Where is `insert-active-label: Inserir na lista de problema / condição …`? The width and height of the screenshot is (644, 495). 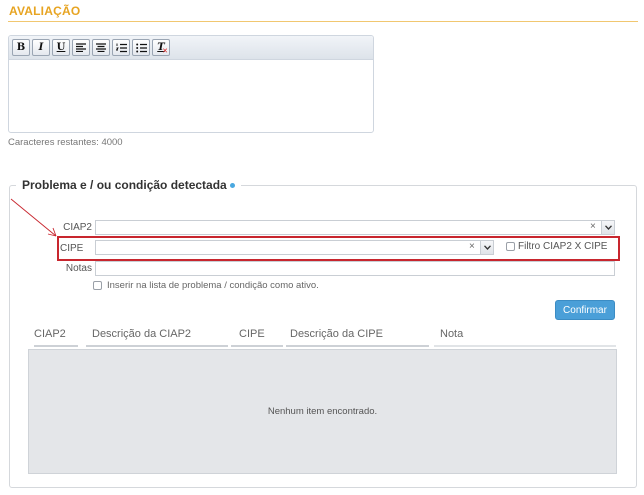 insert-active-label: Inserir na lista de problema / condição … is located at coordinates (213, 285).